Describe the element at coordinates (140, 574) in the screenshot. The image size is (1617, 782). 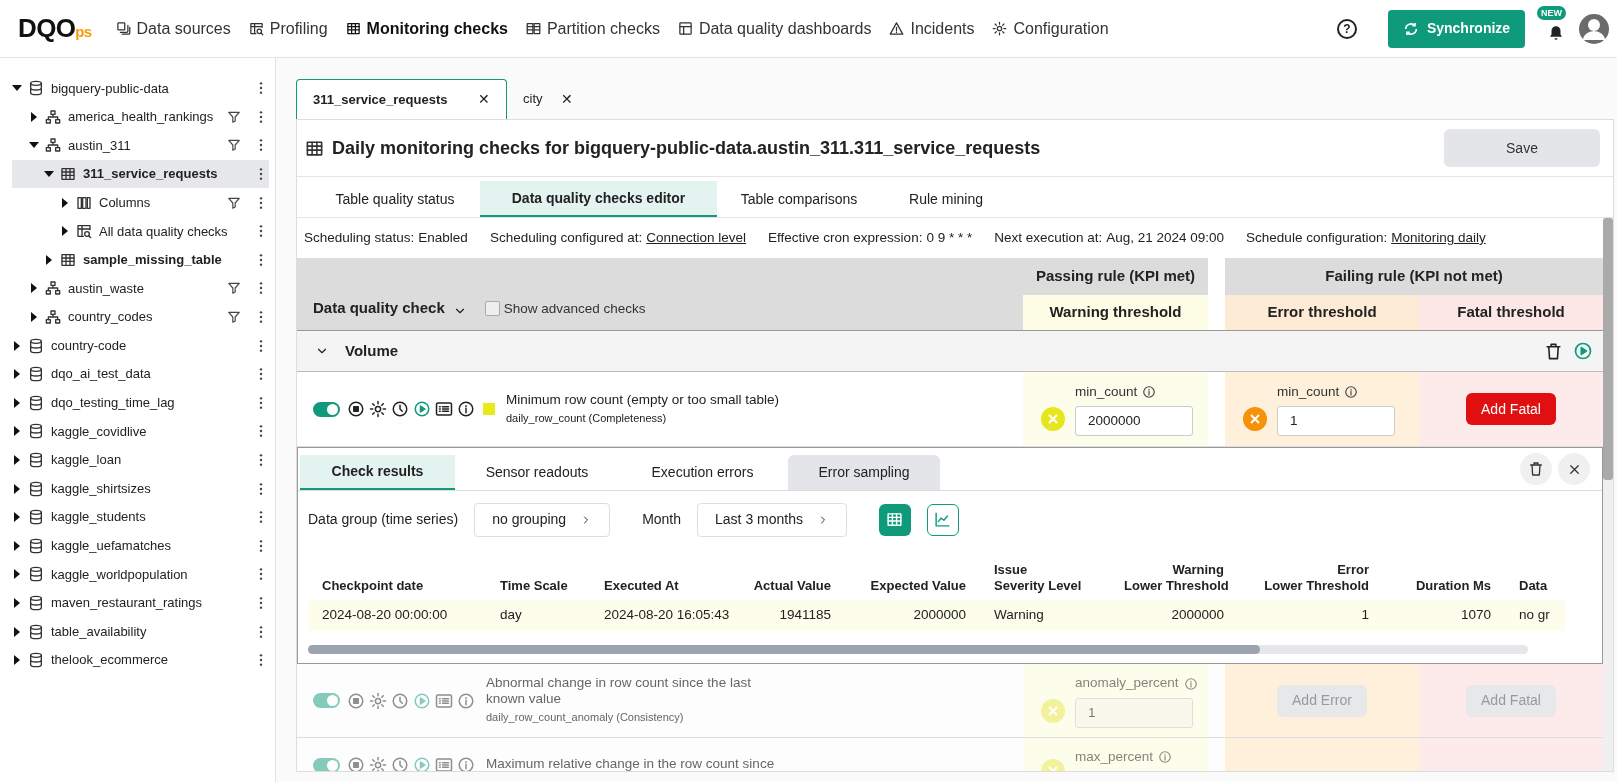
I see `tree-item: kaggle_worldpopulation` at that location.